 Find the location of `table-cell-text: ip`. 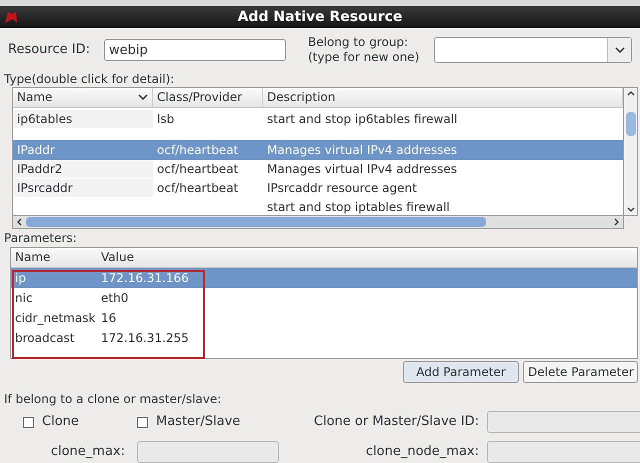

table-cell-text: ip is located at coordinates (20, 278).